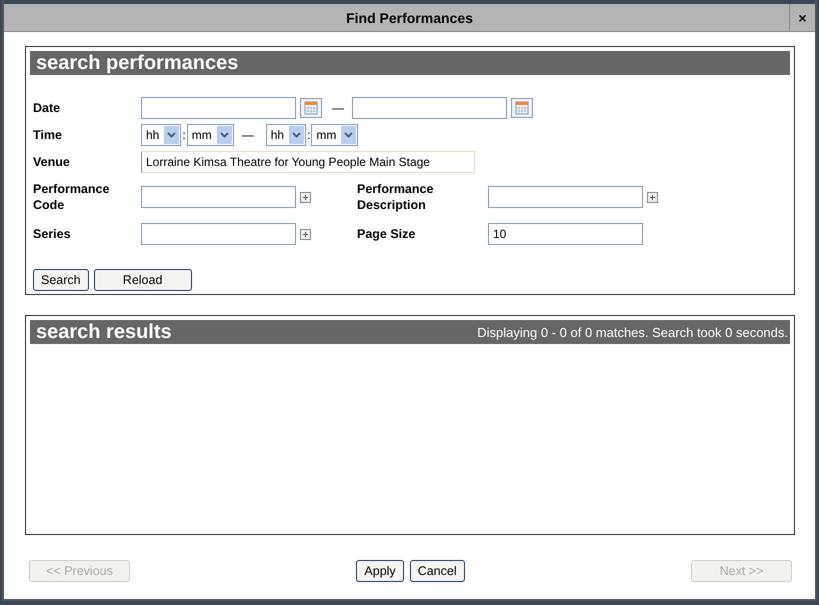 The image size is (819, 605). Describe the element at coordinates (47, 108) in the screenshot. I see `field-label: Date` at that location.